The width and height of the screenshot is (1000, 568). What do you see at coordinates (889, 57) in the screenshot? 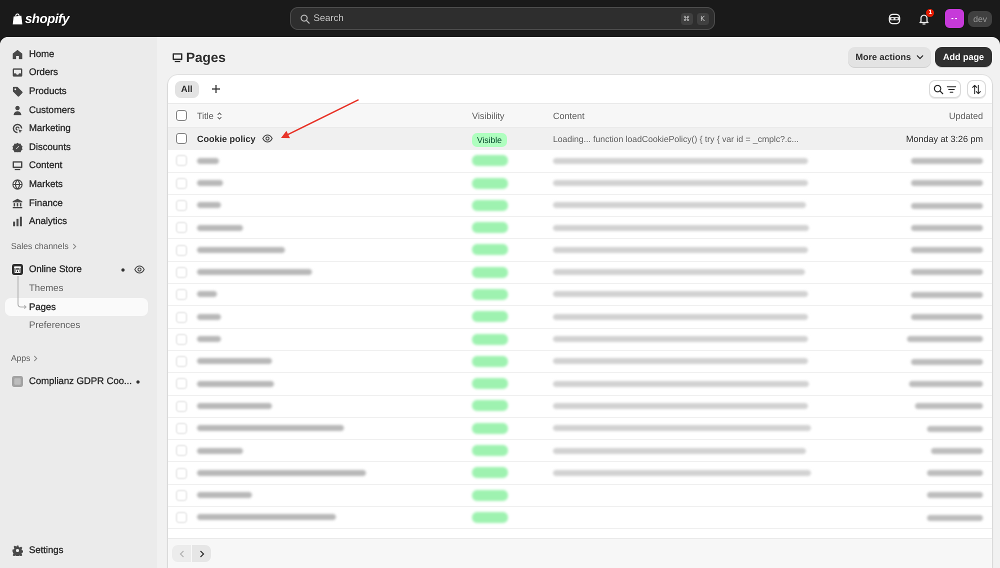
I see `more-actions-button: More actions` at bounding box center [889, 57].